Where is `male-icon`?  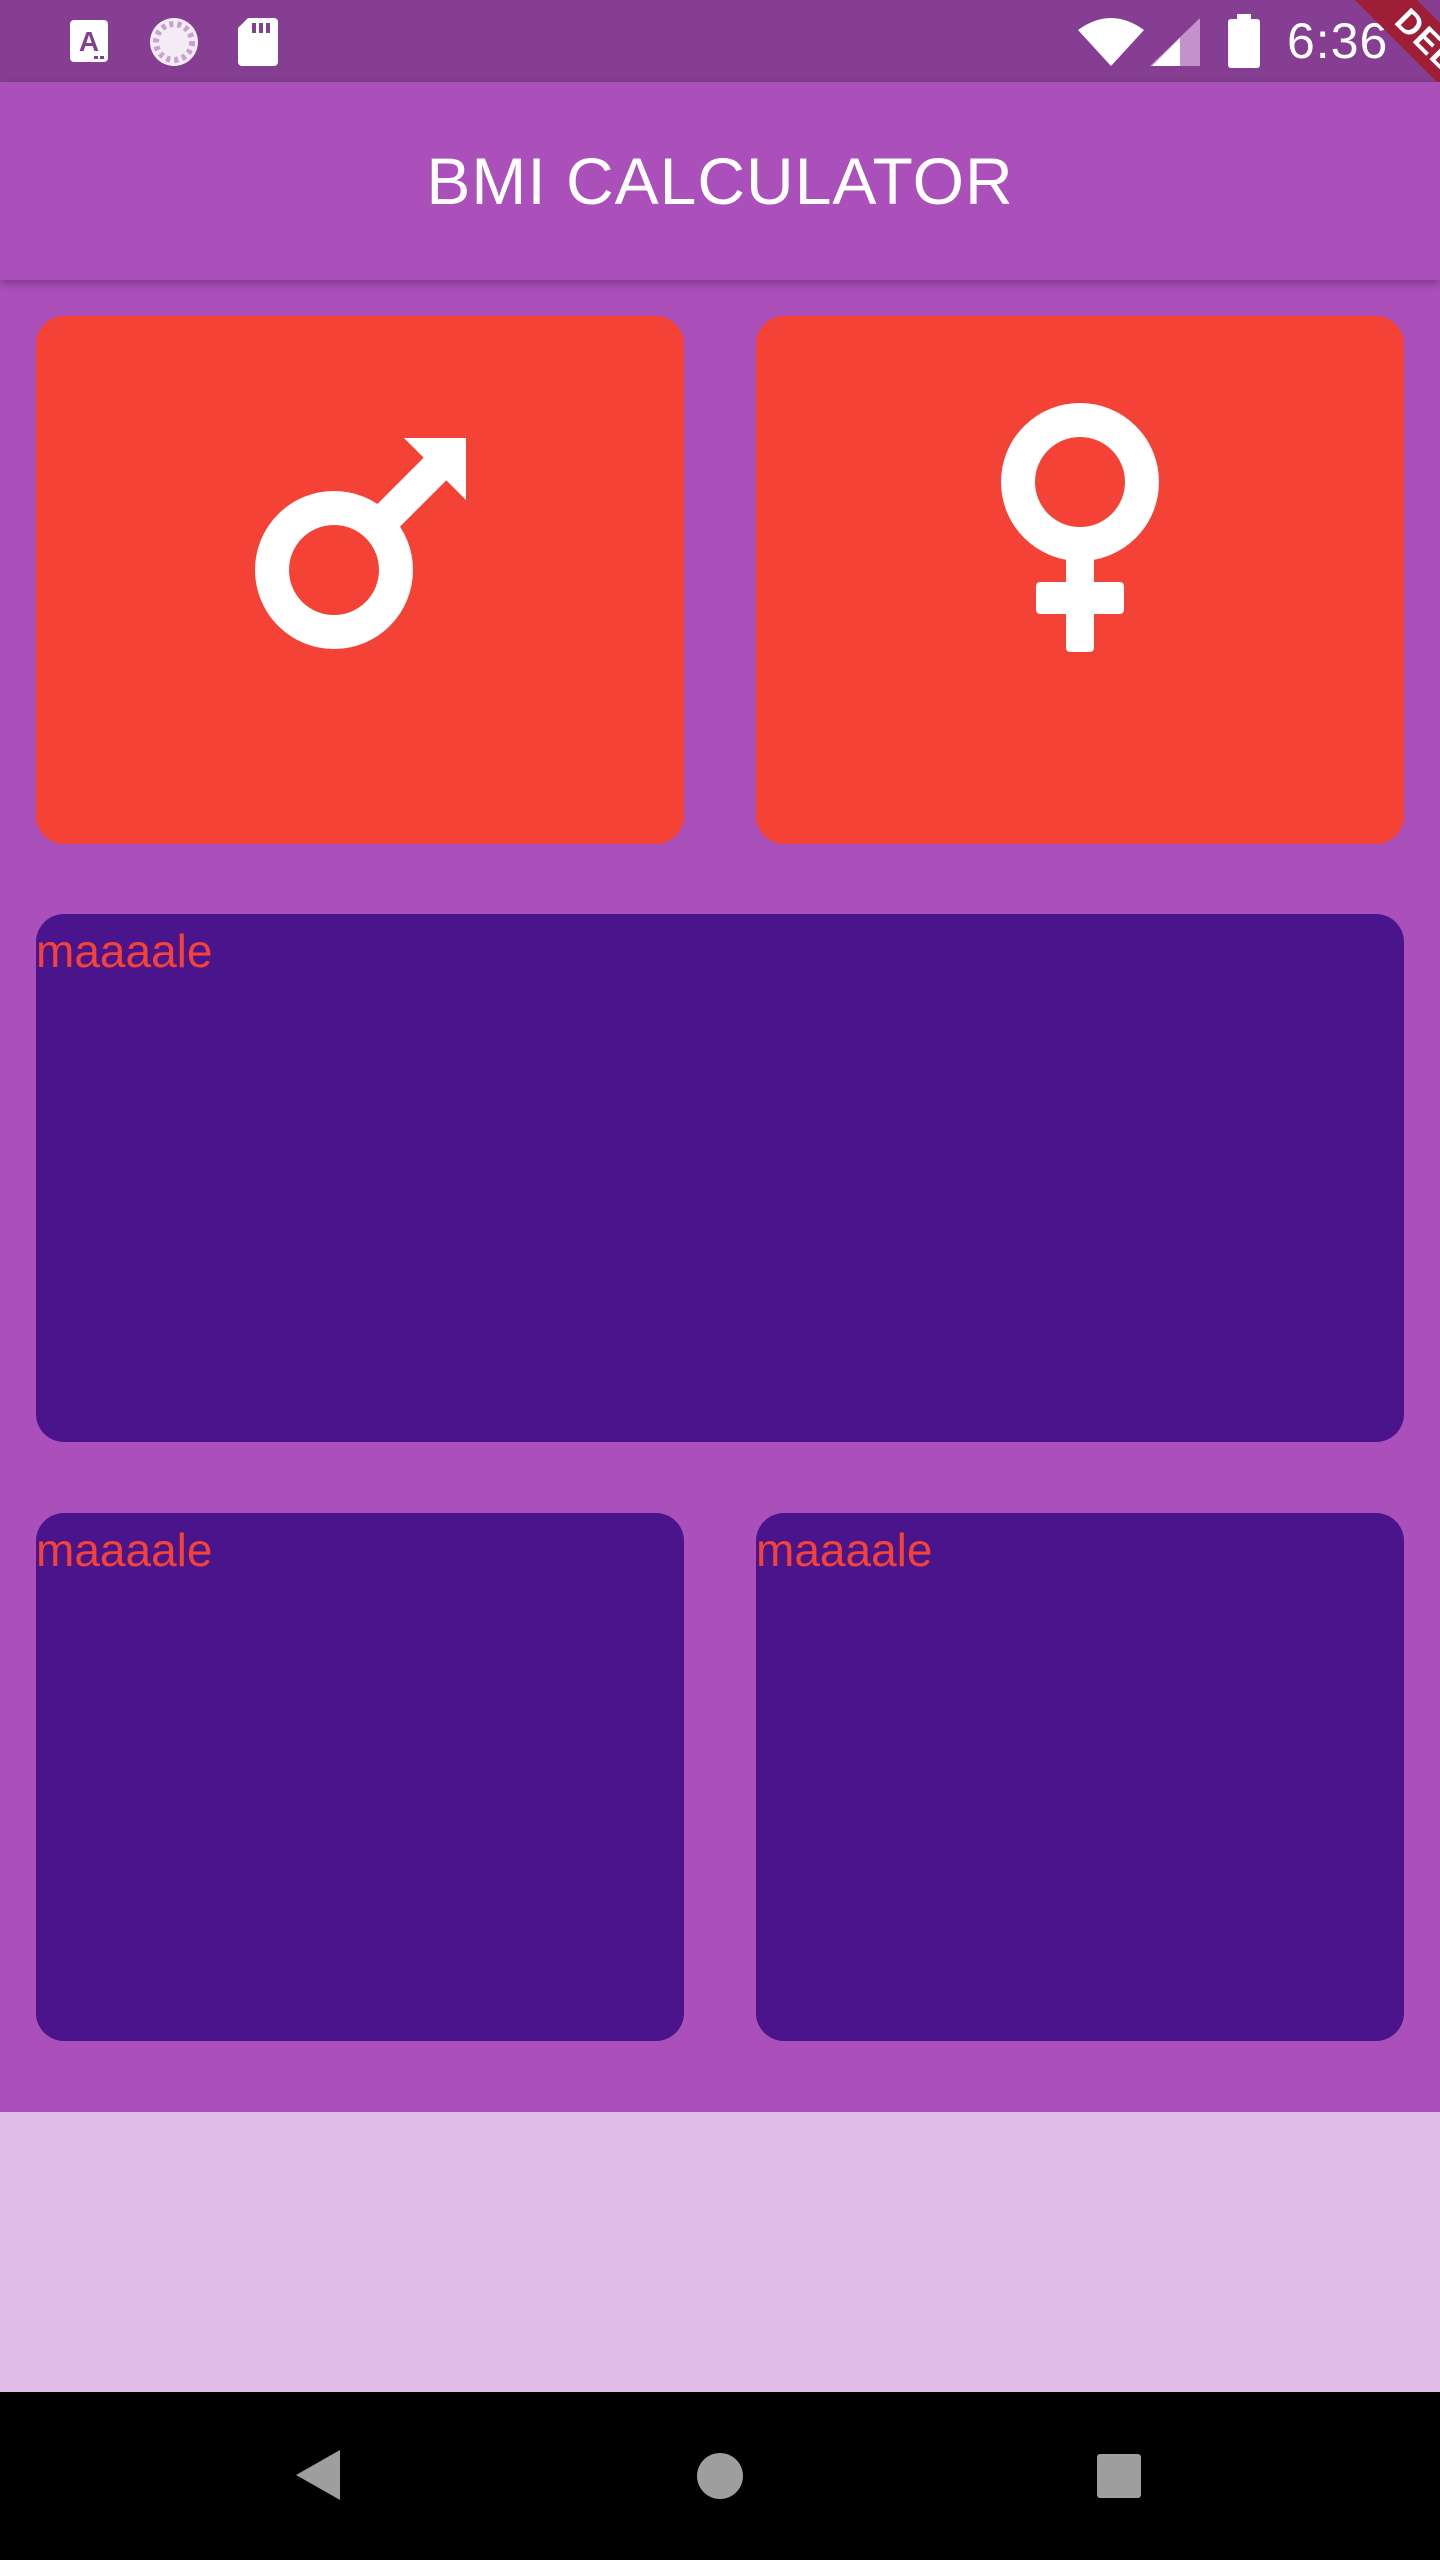 male-icon is located at coordinates (360, 543).